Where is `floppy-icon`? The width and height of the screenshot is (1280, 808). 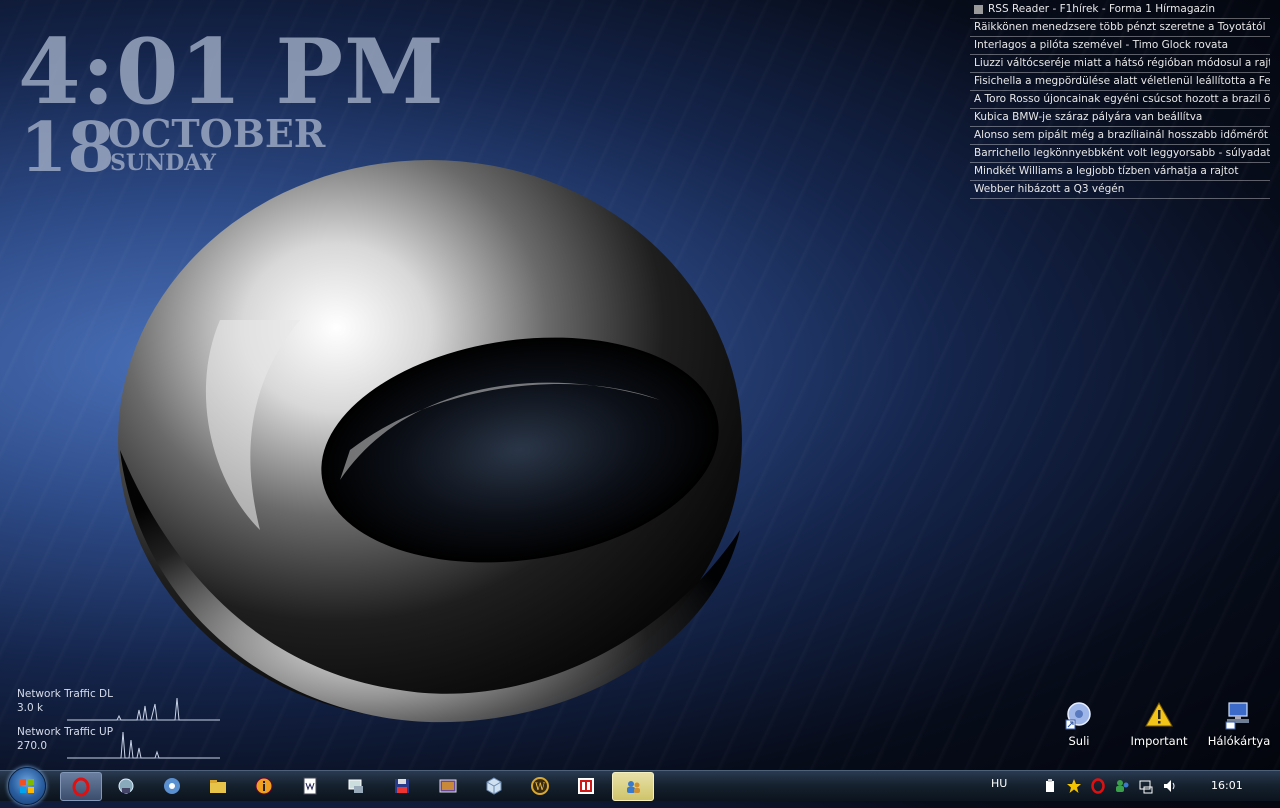
floppy-icon is located at coordinates (402, 785).